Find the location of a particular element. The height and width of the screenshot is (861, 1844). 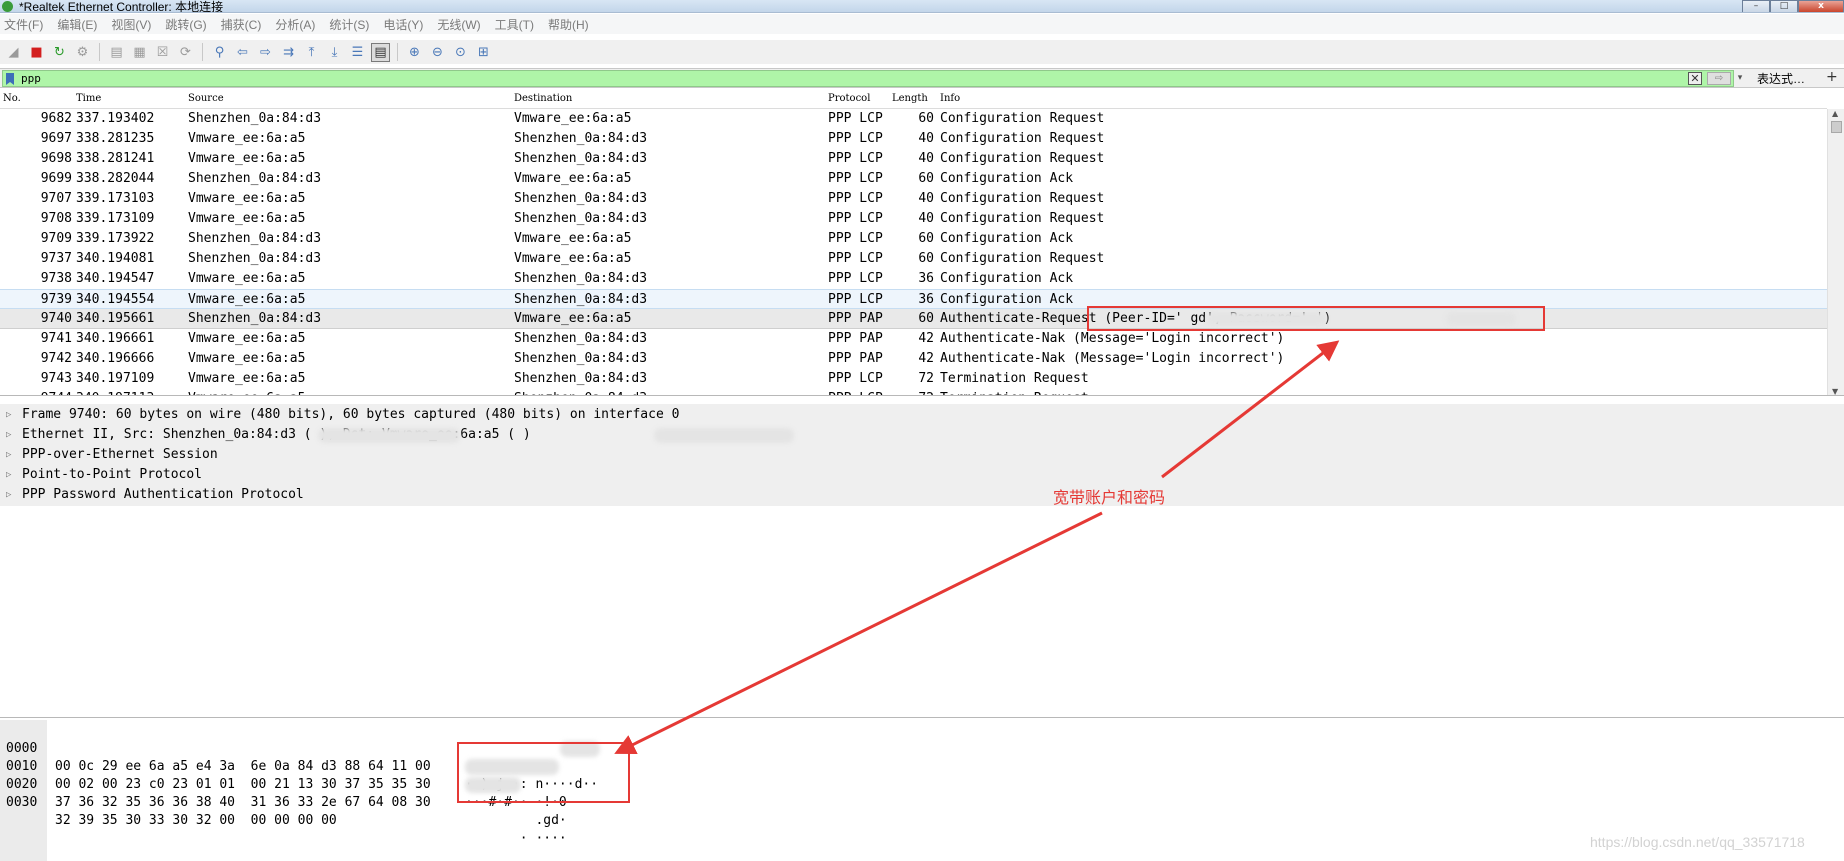

menu-analyze: 分析(A) is located at coordinates (295, 24).